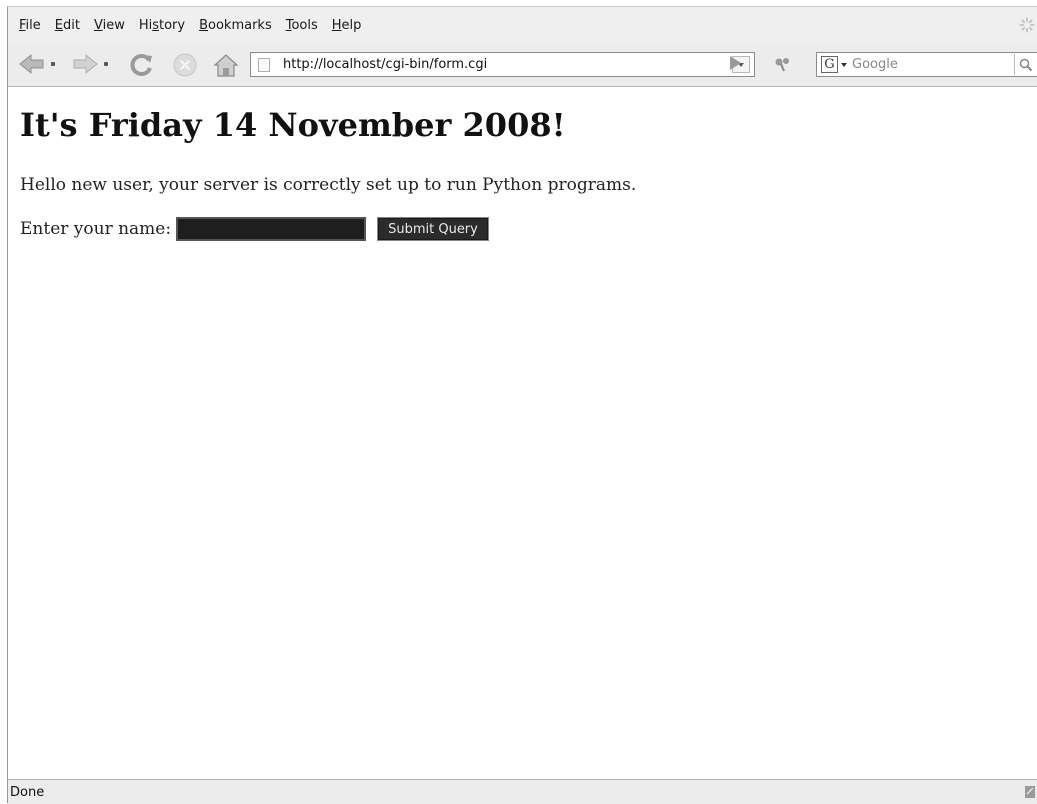 Image resolution: width=1037 pixels, height=804 pixels. Describe the element at coordinates (829, 64) in the screenshot. I see `search-engine-icon: G` at that location.